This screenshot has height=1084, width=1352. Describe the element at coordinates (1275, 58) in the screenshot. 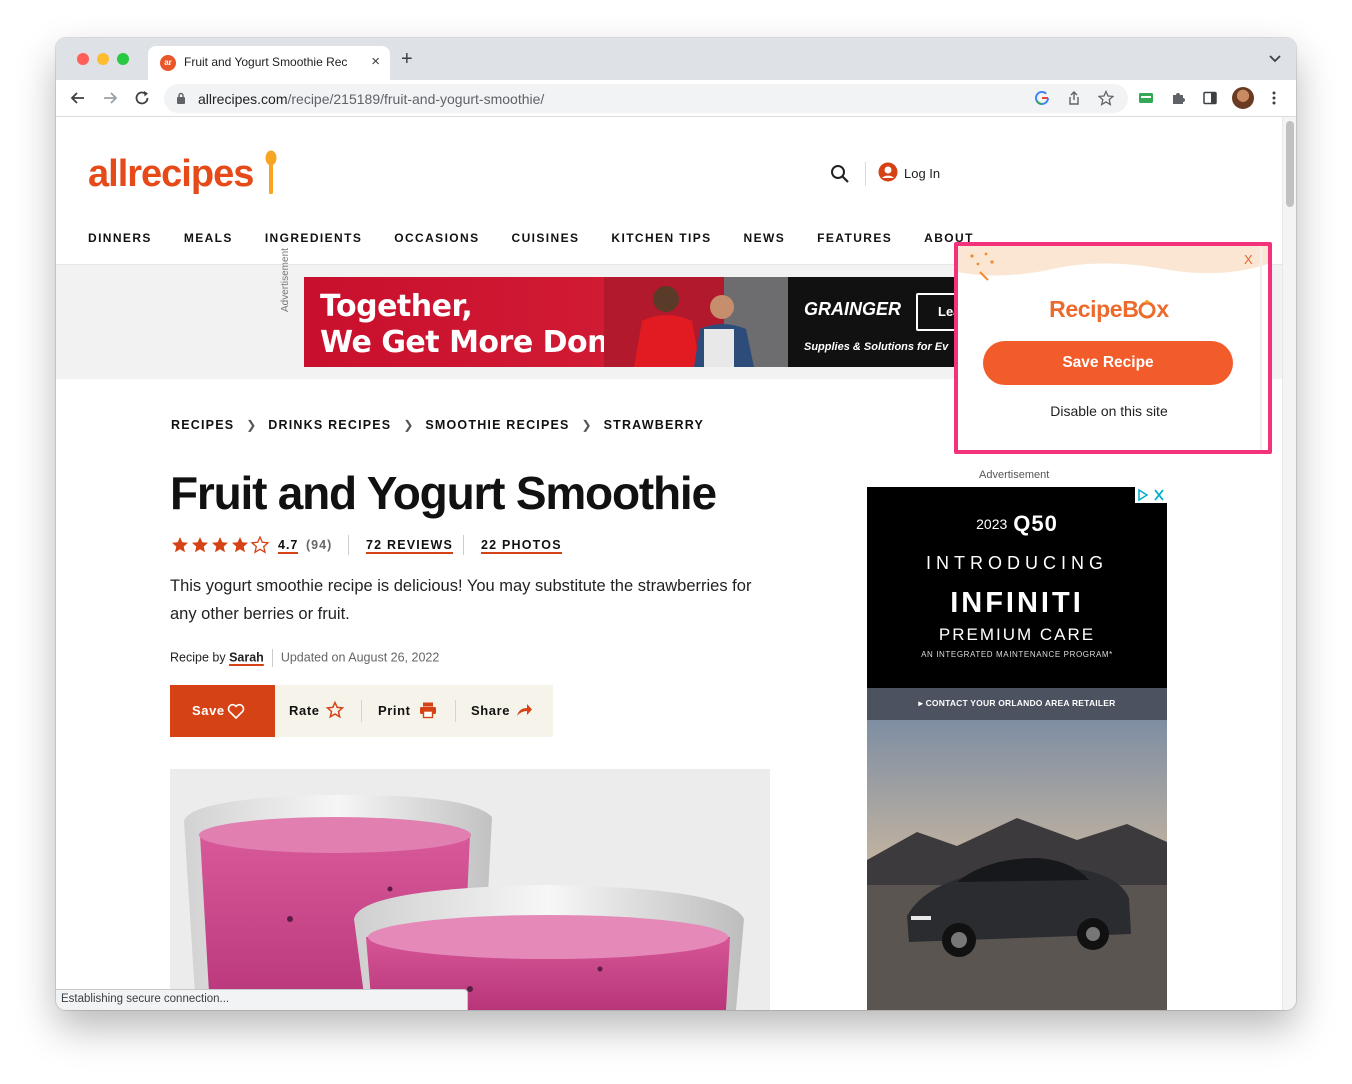

I see `tab-search-chevron-icon` at that location.